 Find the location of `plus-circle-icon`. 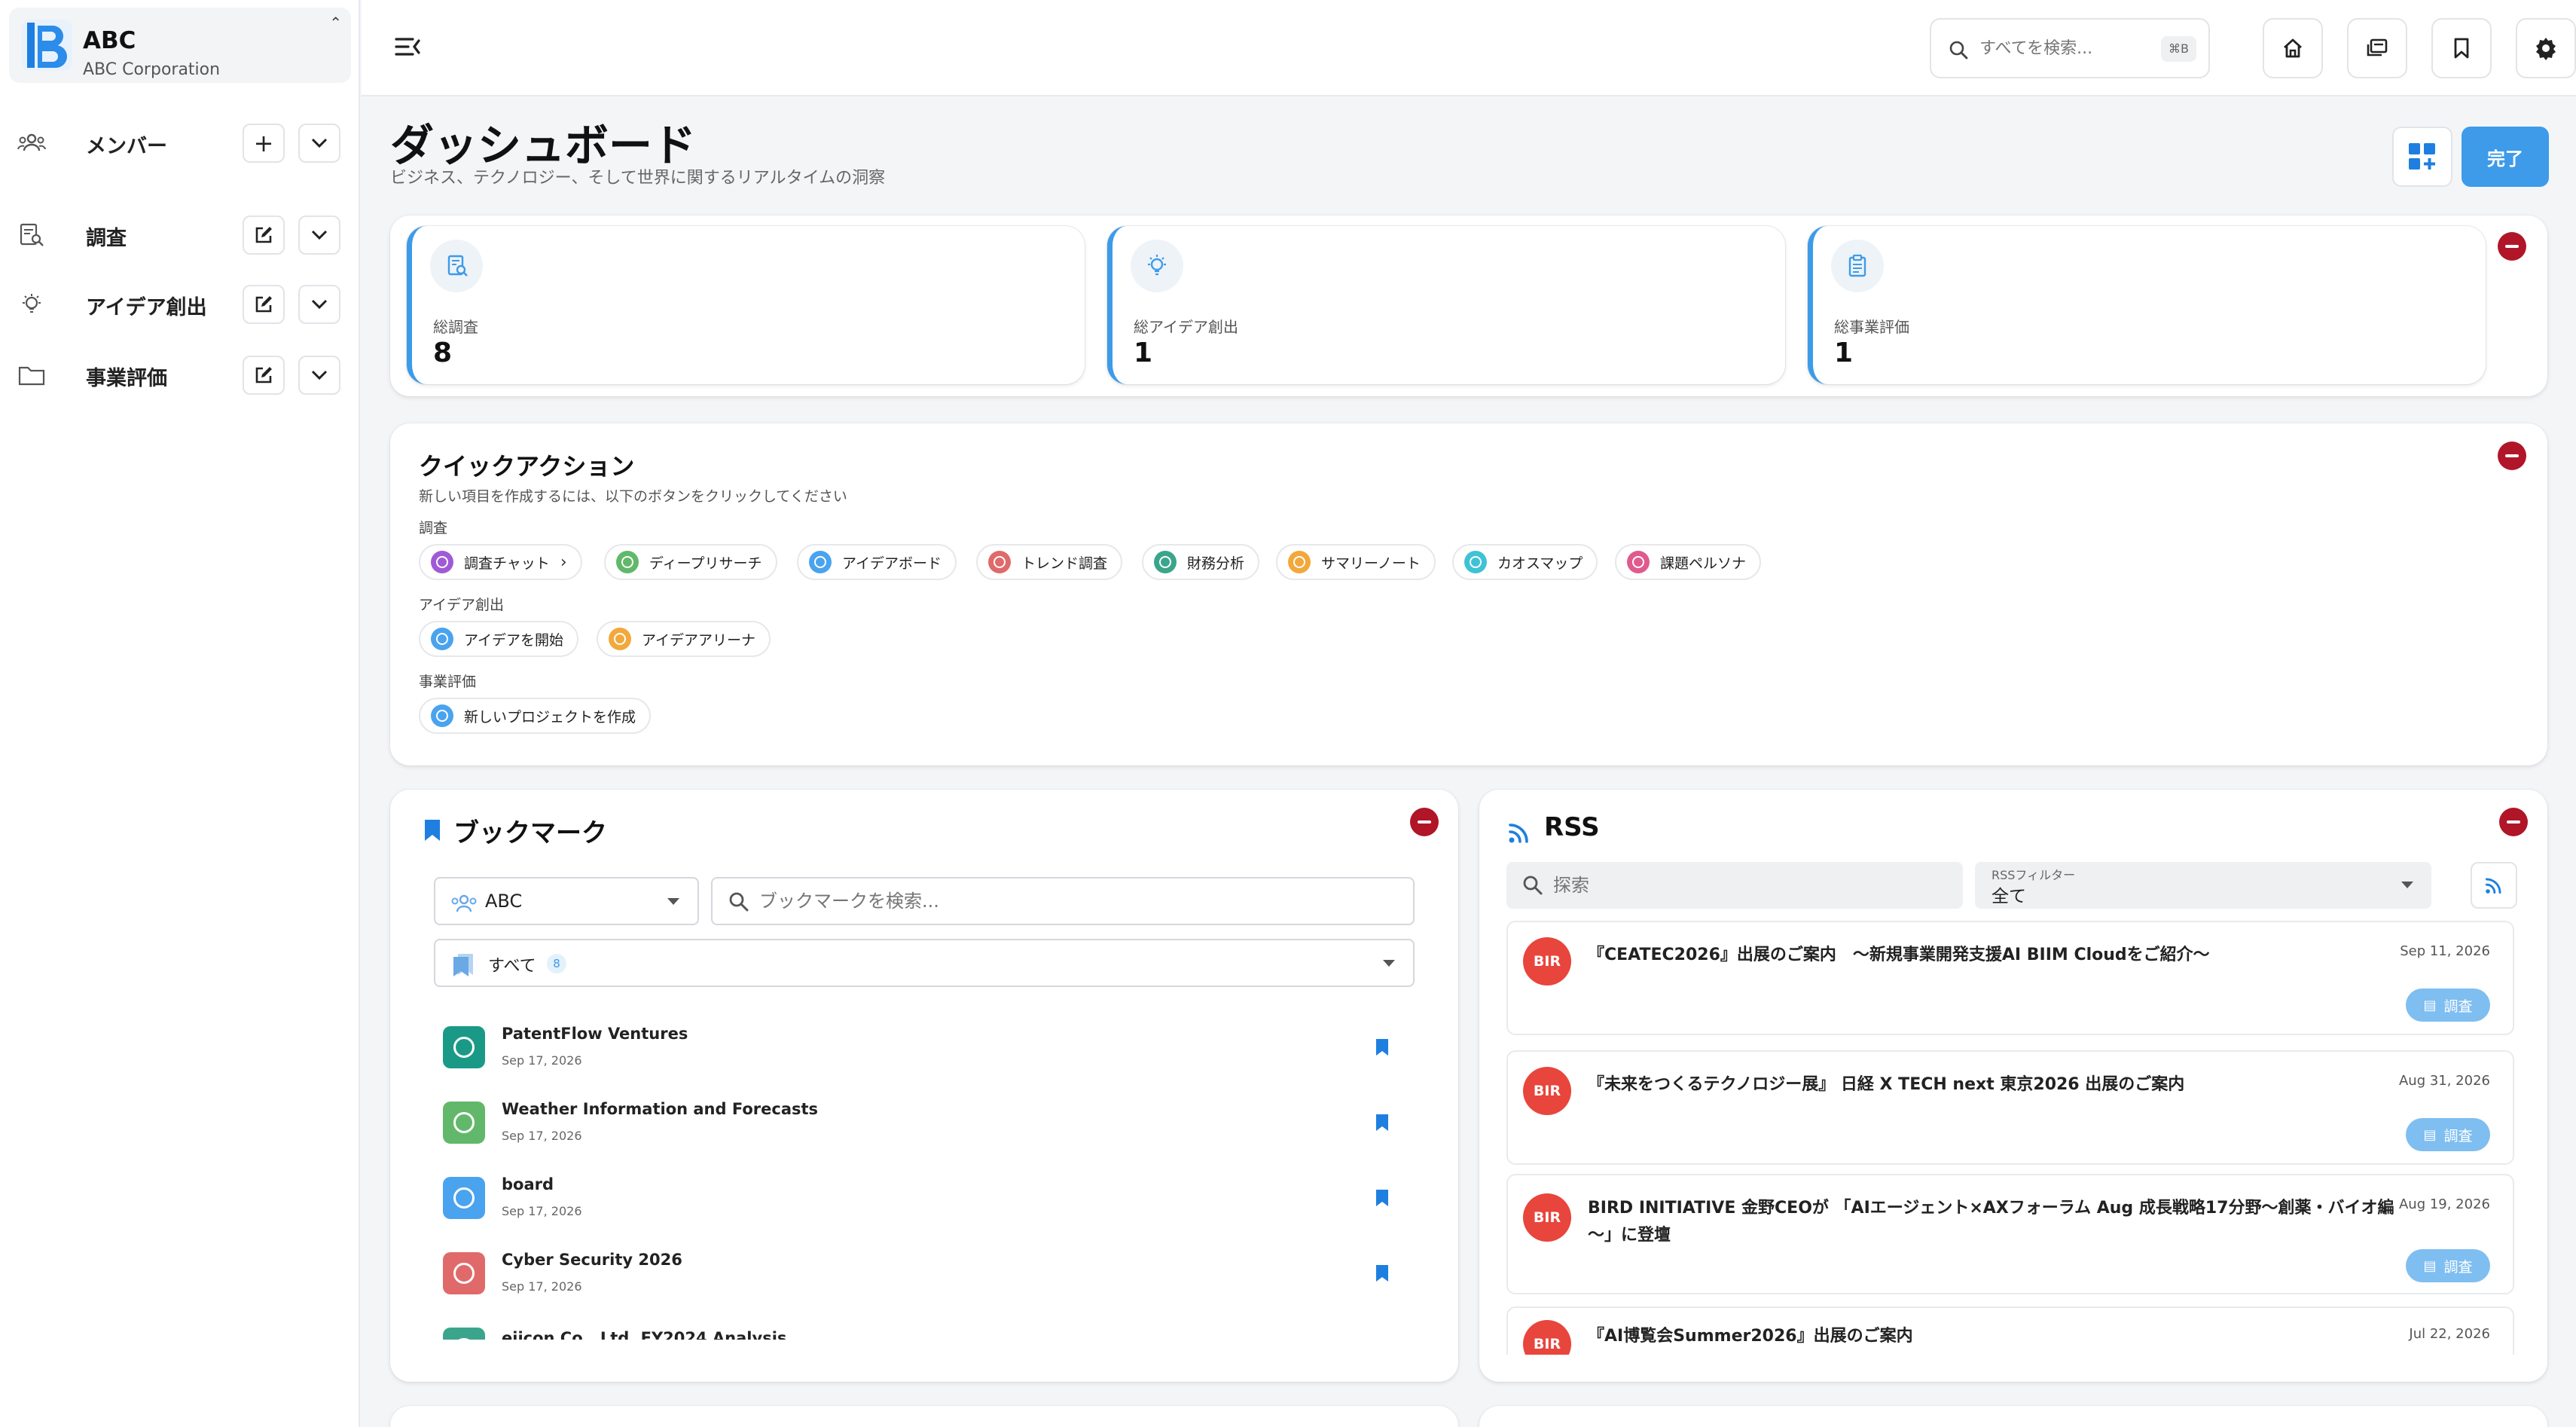

plus-circle-icon is located at coordinates (442, 715).